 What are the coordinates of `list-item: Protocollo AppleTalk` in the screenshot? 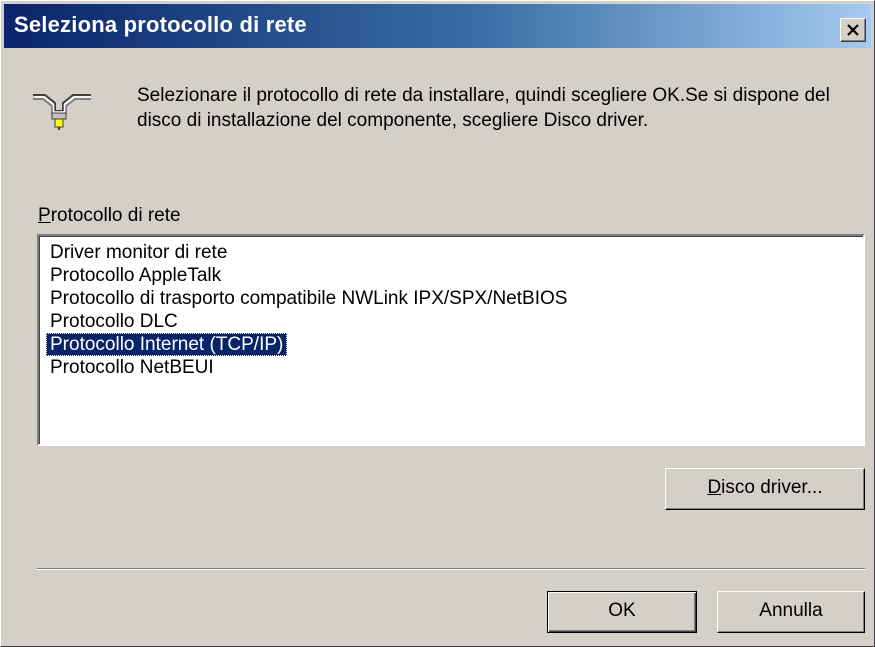 It's located at (135, 275).